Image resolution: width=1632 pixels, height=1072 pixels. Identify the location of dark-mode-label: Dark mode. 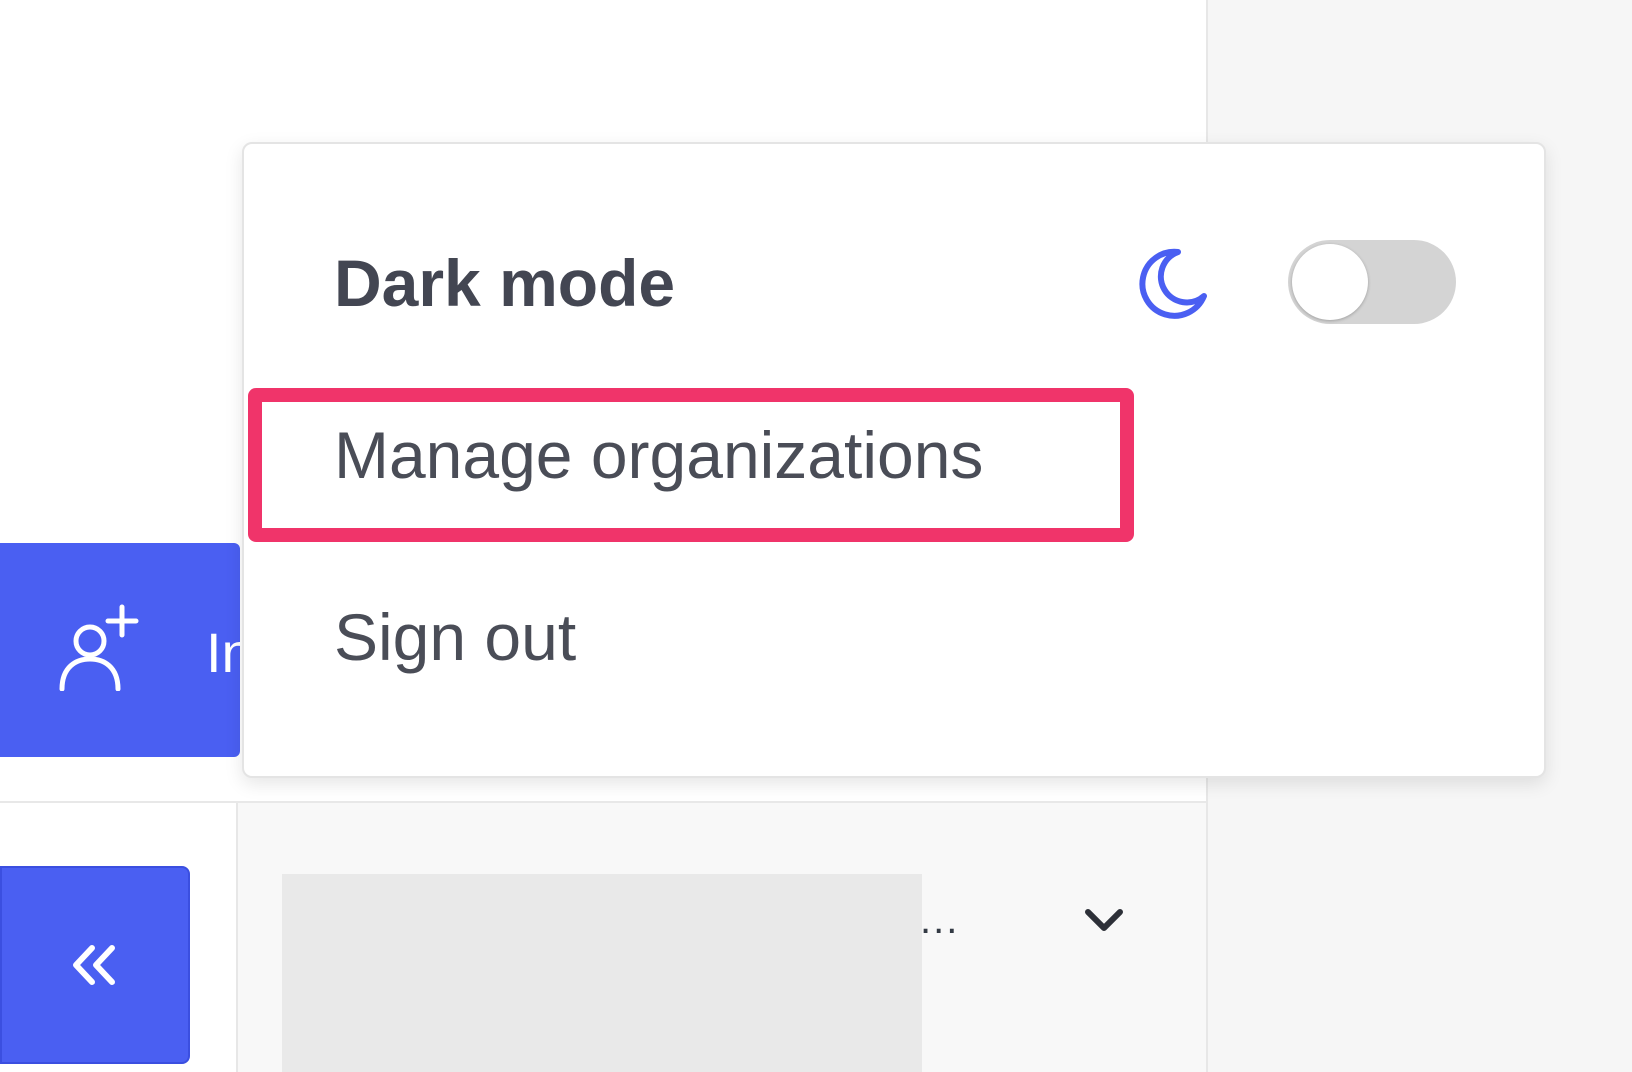
(505, 283).